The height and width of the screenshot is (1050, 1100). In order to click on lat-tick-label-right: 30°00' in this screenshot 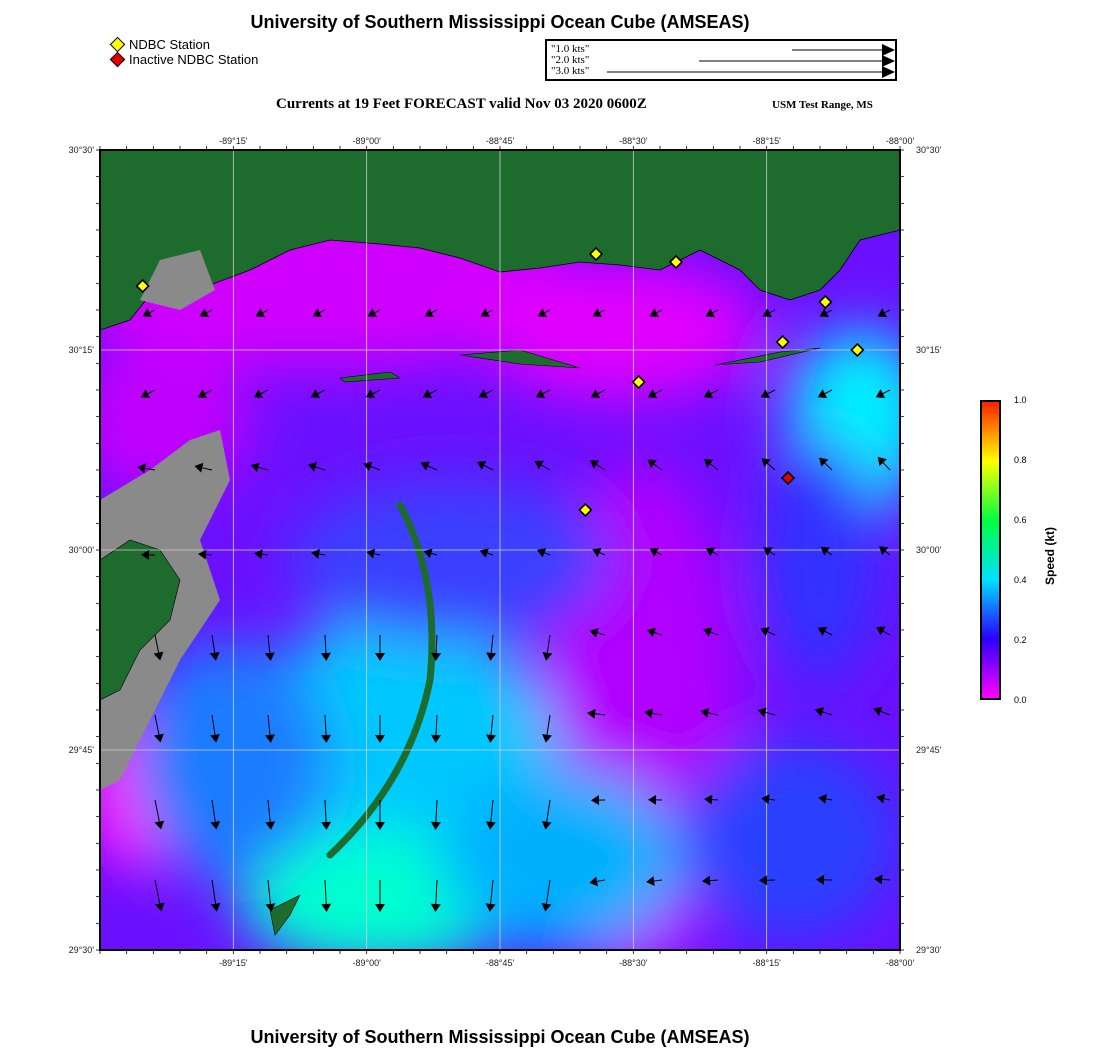, I will do `click(929, 550)`.